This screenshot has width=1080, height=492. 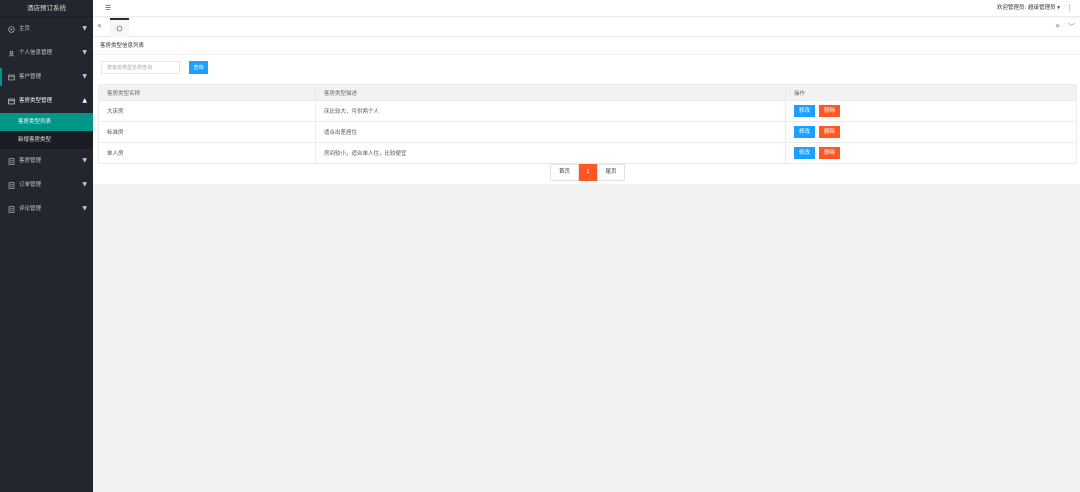 I want to click on first-page-button: 首页, so click(x=564, y=172).